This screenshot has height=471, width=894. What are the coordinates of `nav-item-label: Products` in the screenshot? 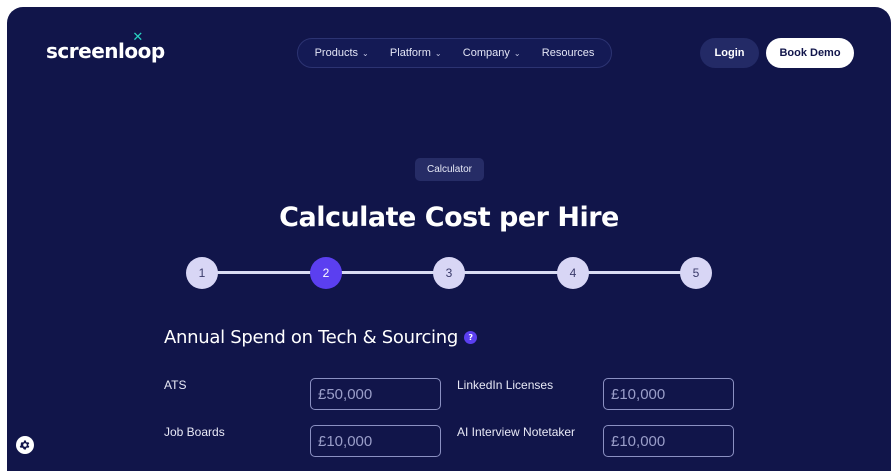 It's located at (336, 53).